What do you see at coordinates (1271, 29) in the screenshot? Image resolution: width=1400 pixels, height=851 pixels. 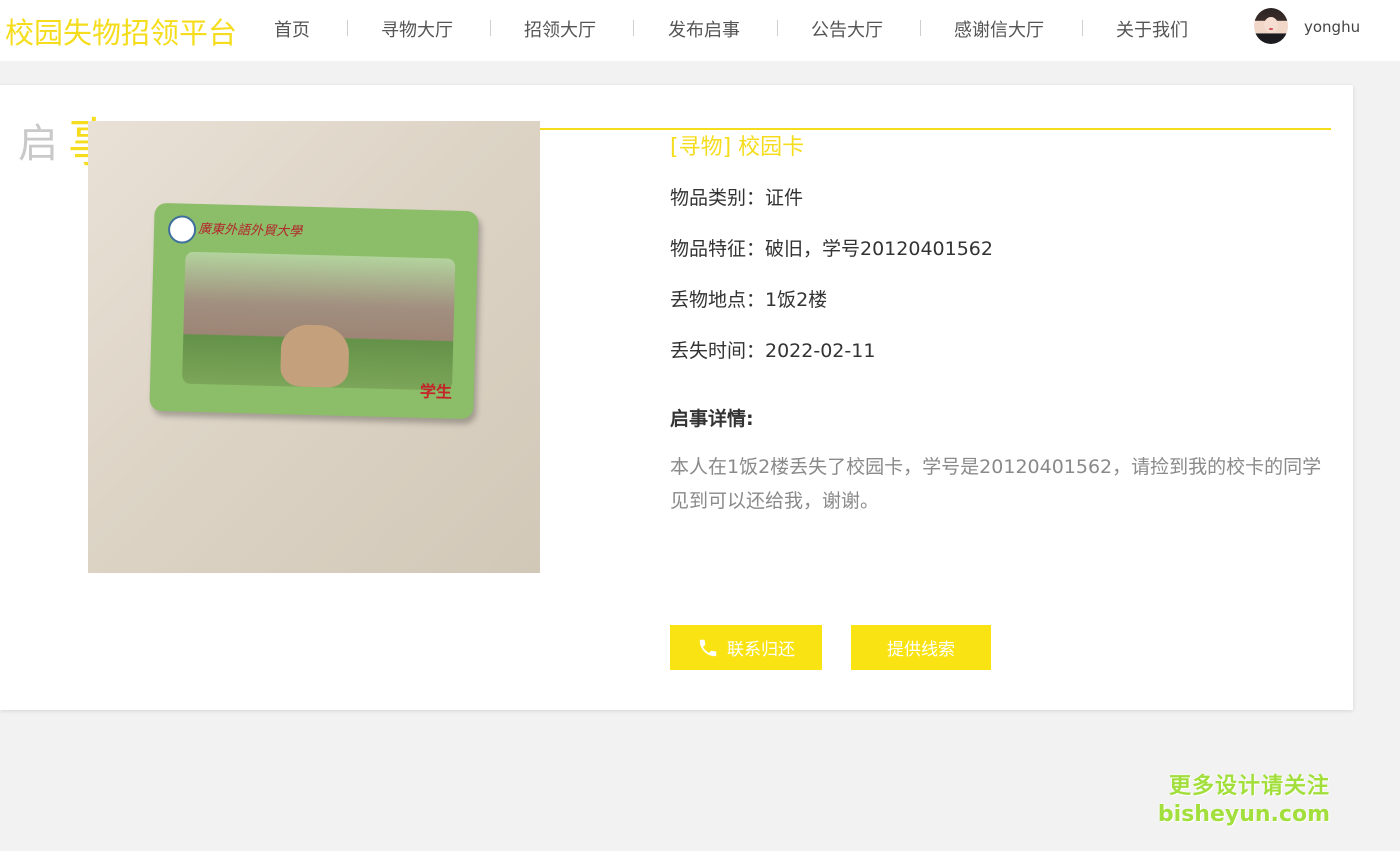 I see `avatar-lip` at bounding box center [1271, 29].